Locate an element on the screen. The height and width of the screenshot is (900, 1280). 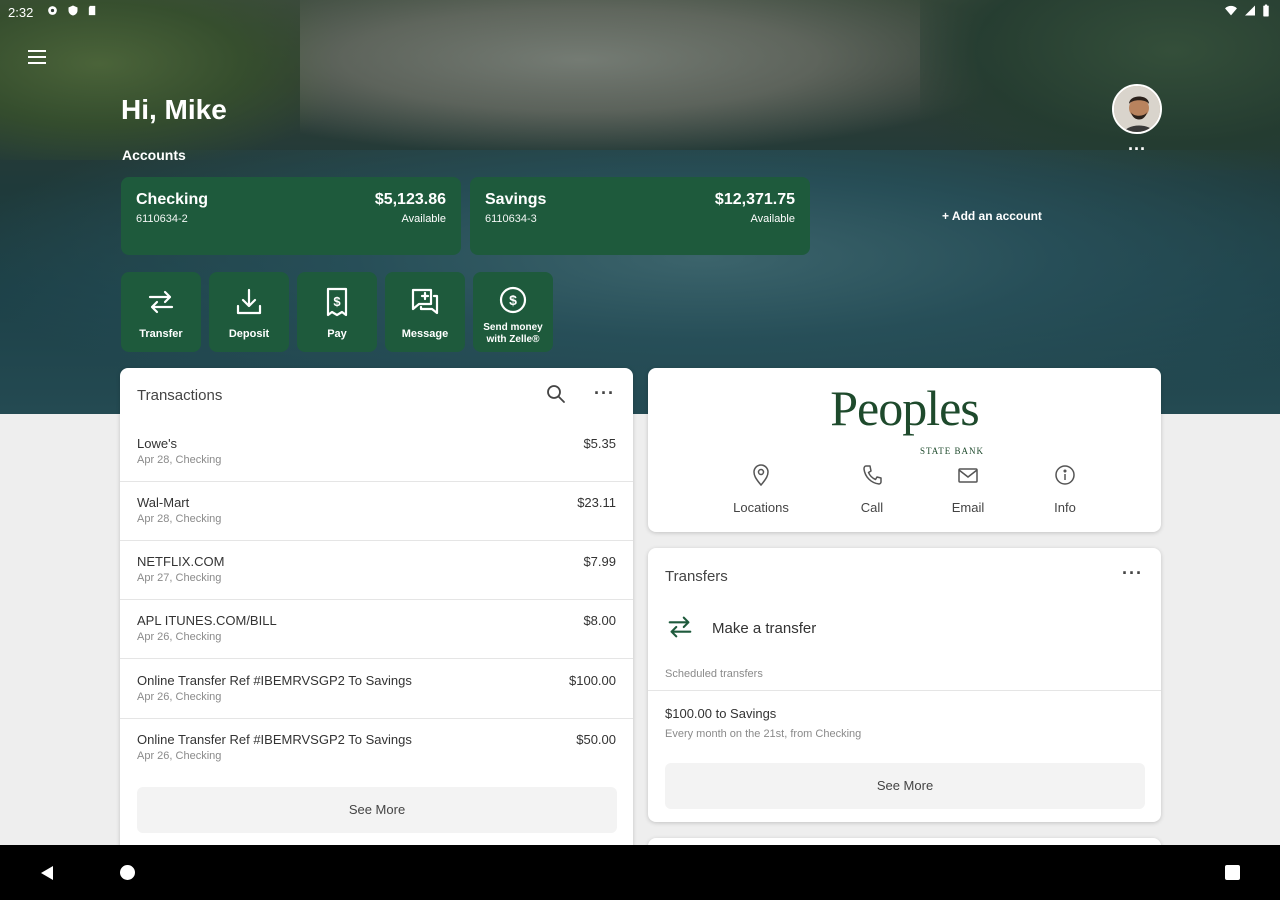
quick-action-deposit: Deposit is located at coordinates (249, 312).